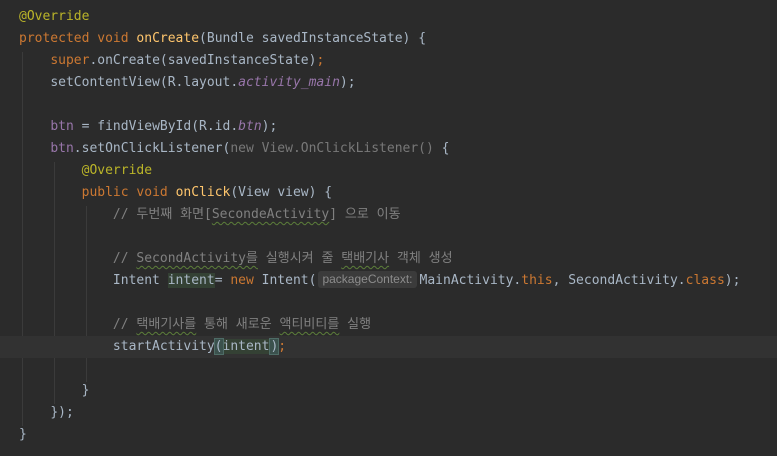 Image resolution: width=777 pixels, height=456 pixels. Describe the element at coordinates (388, 83) in the screenshot. I see `code-line-4: setContentView(R.layout.activity_main);` at that location.